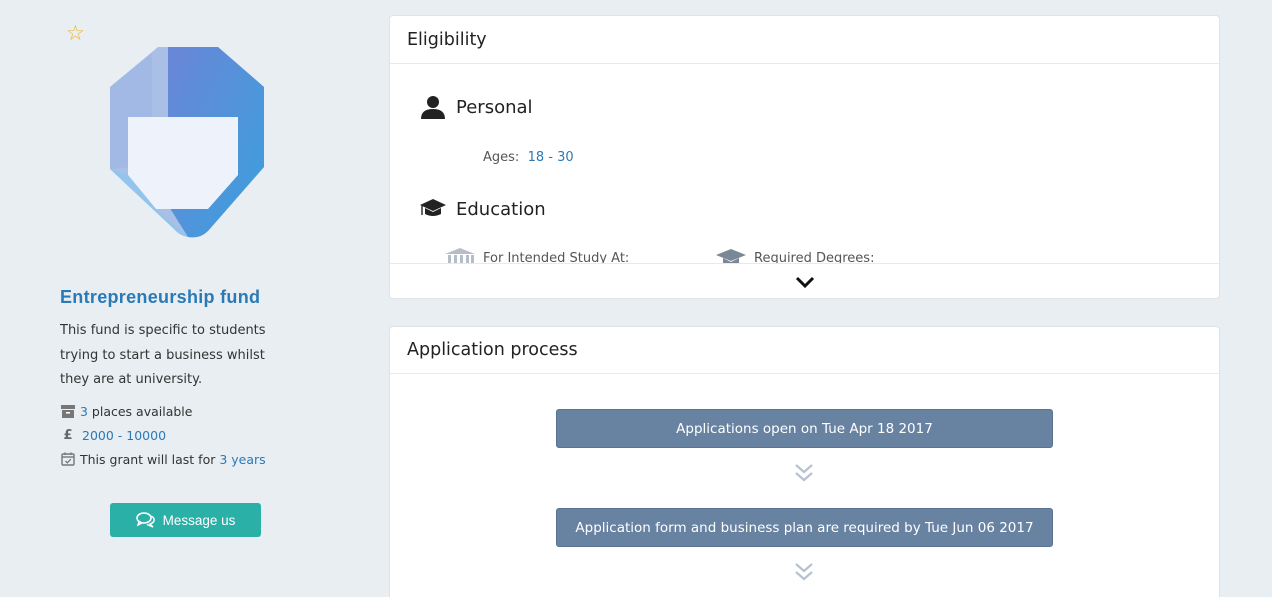 This screenshot has height=597, width=1272. Describe the element at coordinates (187, 142) in the screenshot. I see `fund-shield-logo` at that location.